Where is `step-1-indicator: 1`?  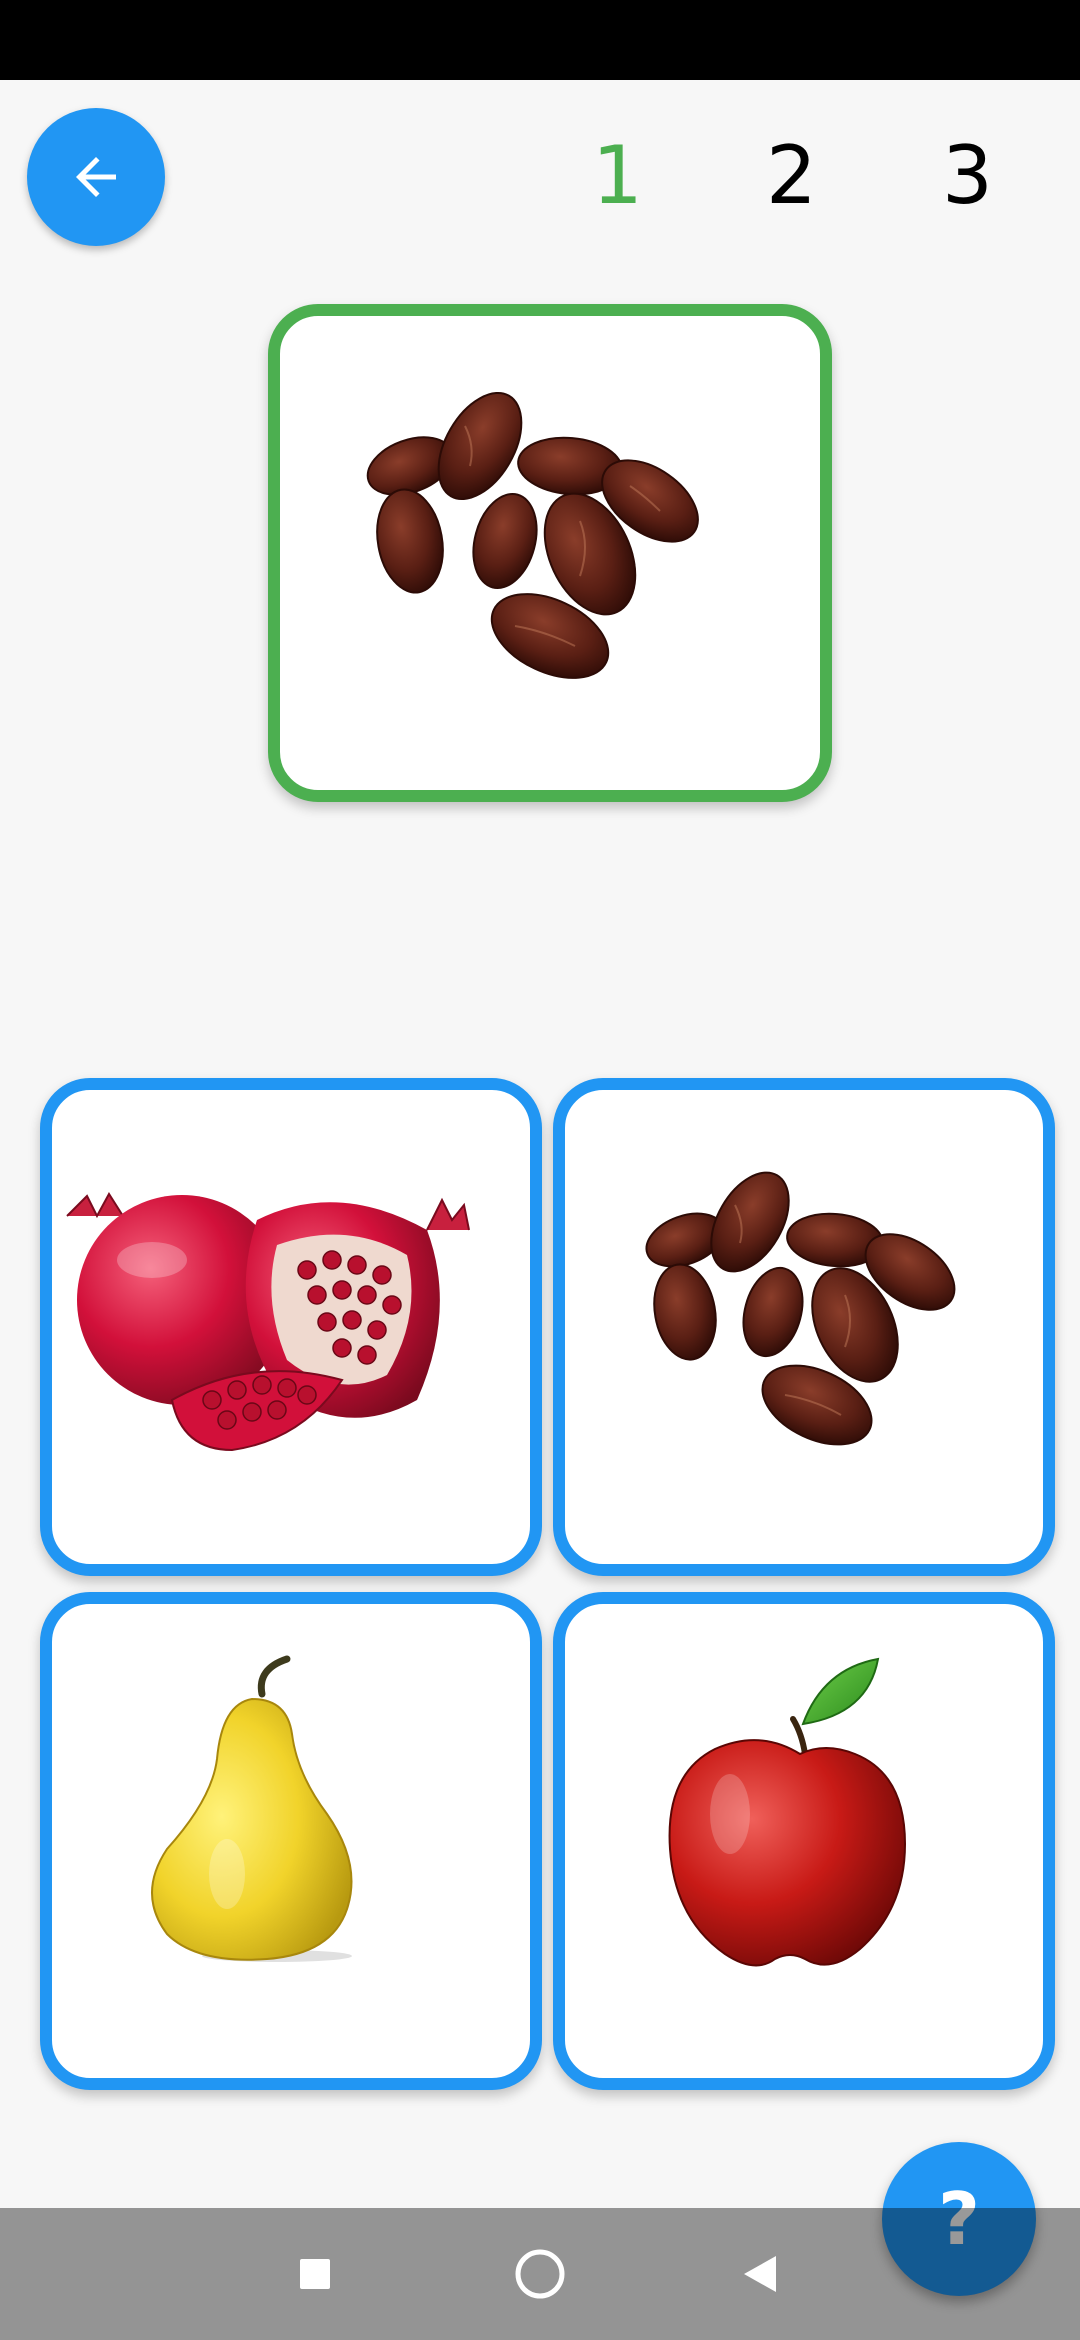 step-1-indicator: 1 is located at coordinates (617, 175).